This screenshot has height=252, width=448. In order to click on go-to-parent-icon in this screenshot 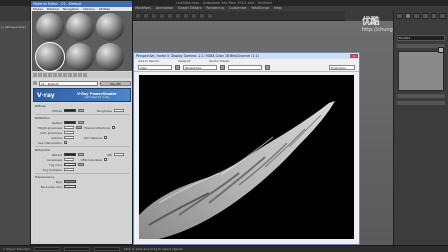, I will do `click(80, 75)`.